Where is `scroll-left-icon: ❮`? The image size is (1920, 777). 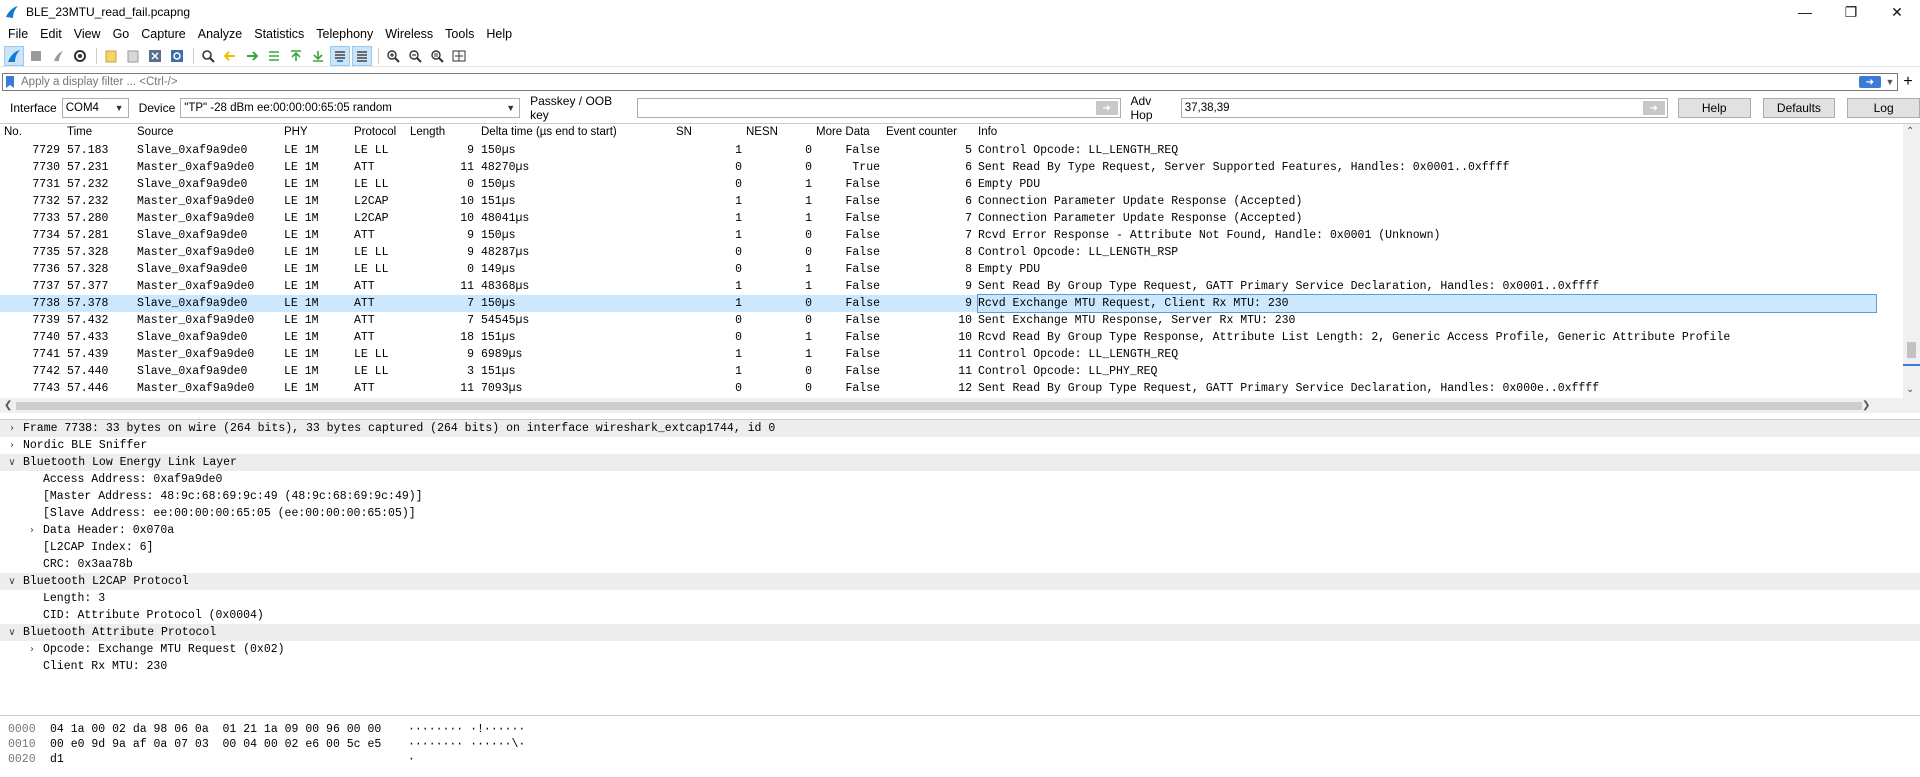
scroll-left-icon: ❮ is located at coordinates (8, 405).